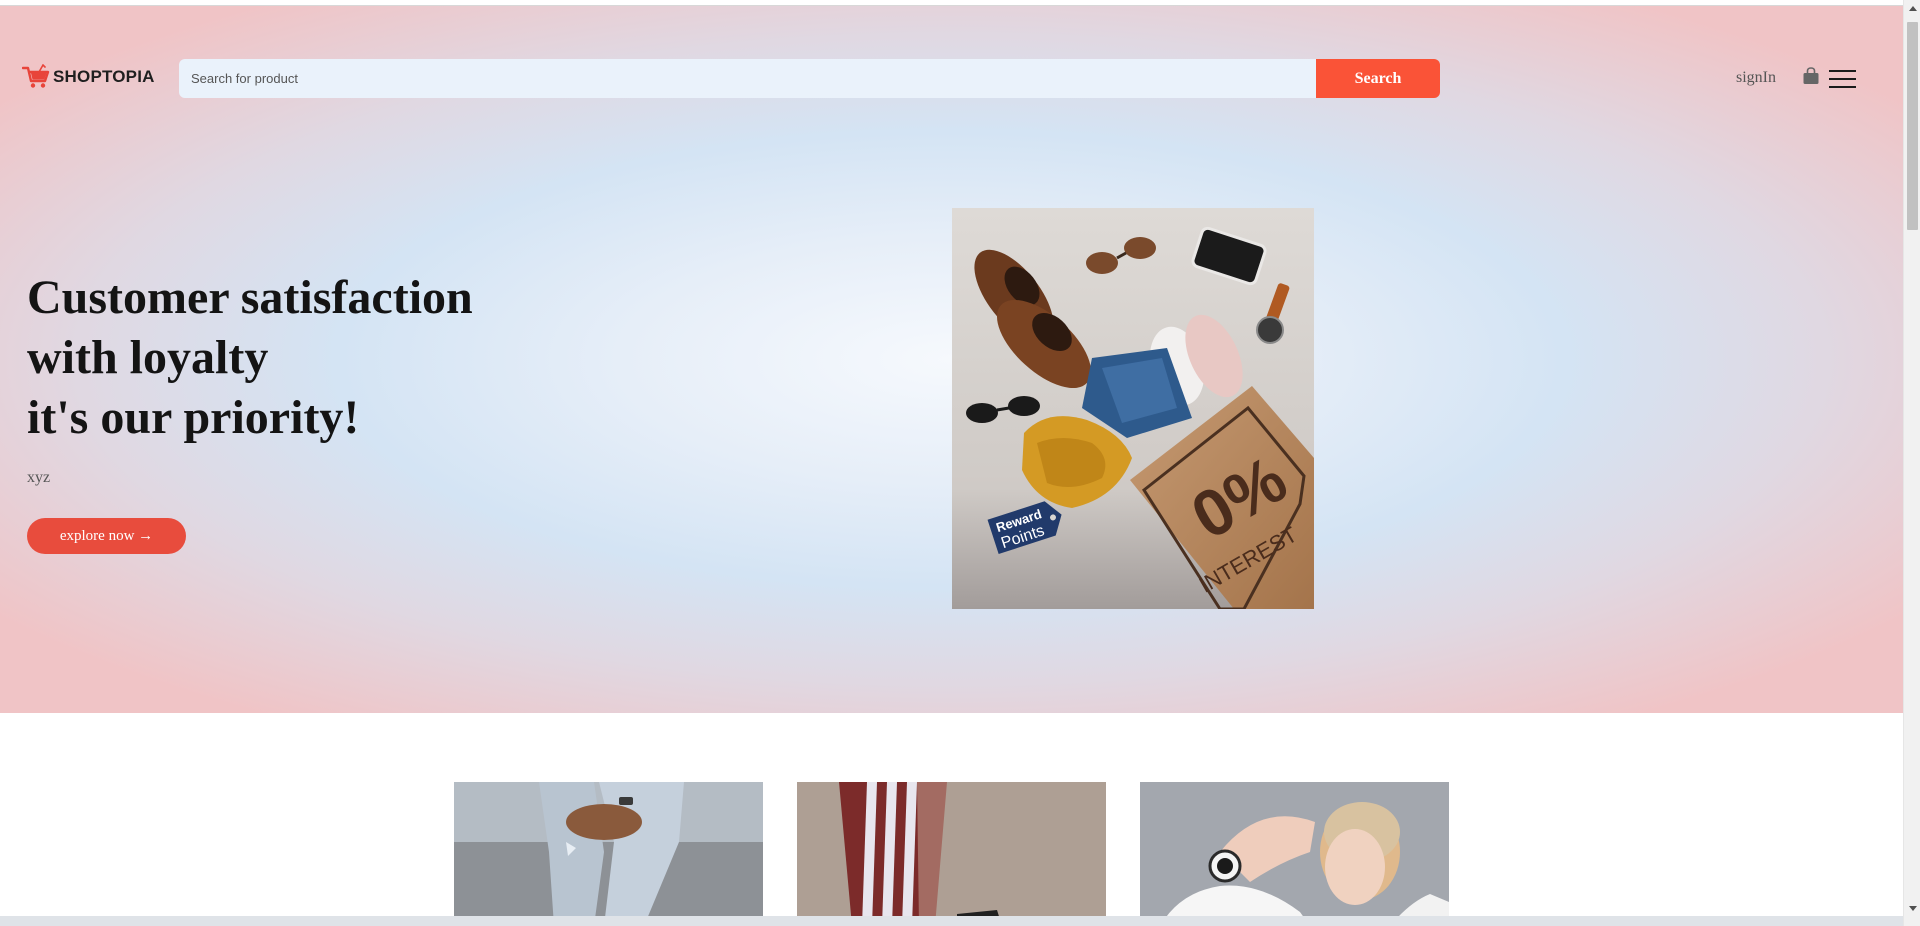 The width and height of the screenshot is (1920, 926). Describe the element at coordinates (1913, 8) in the screenshot. I see `scroll-up-arrow-icon` at that location.